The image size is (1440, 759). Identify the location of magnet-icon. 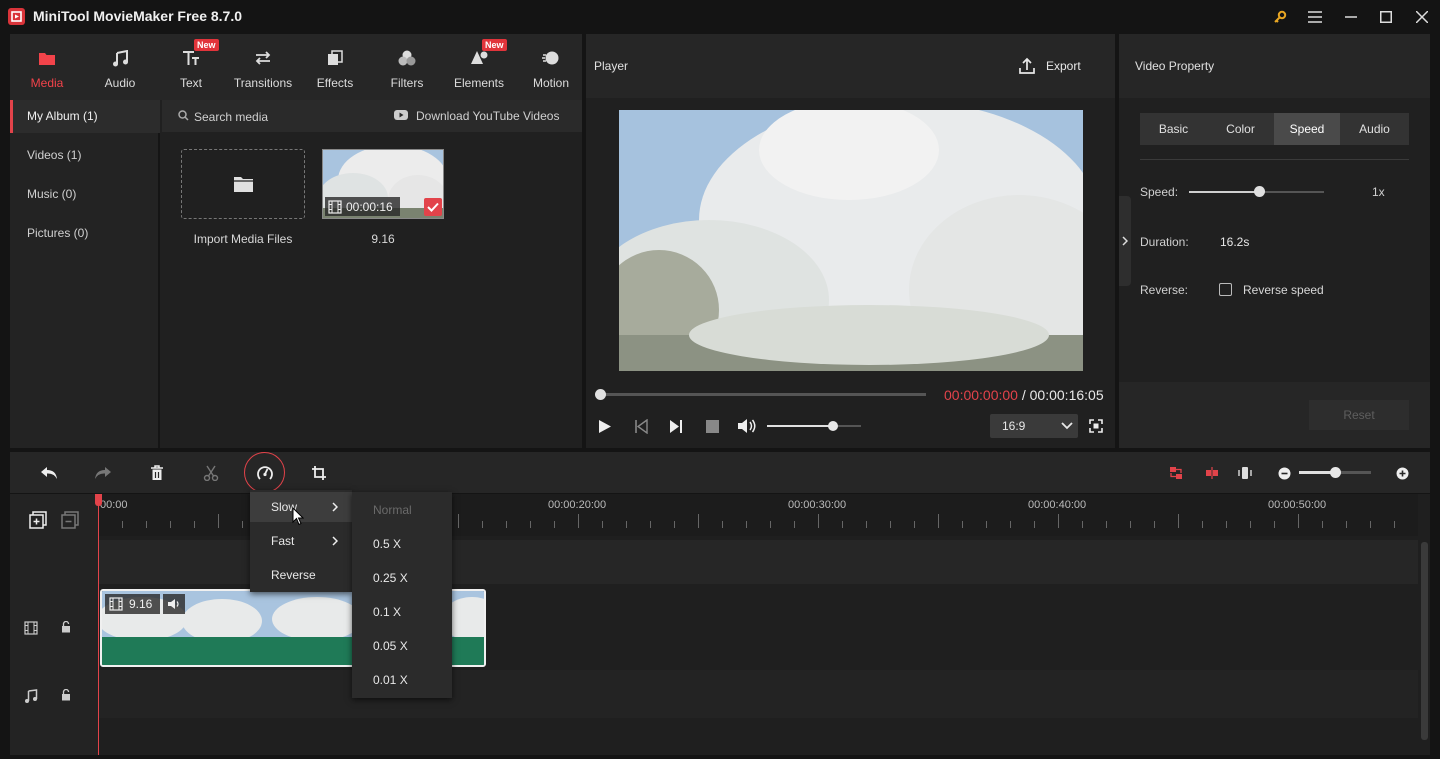
(1245, 473).